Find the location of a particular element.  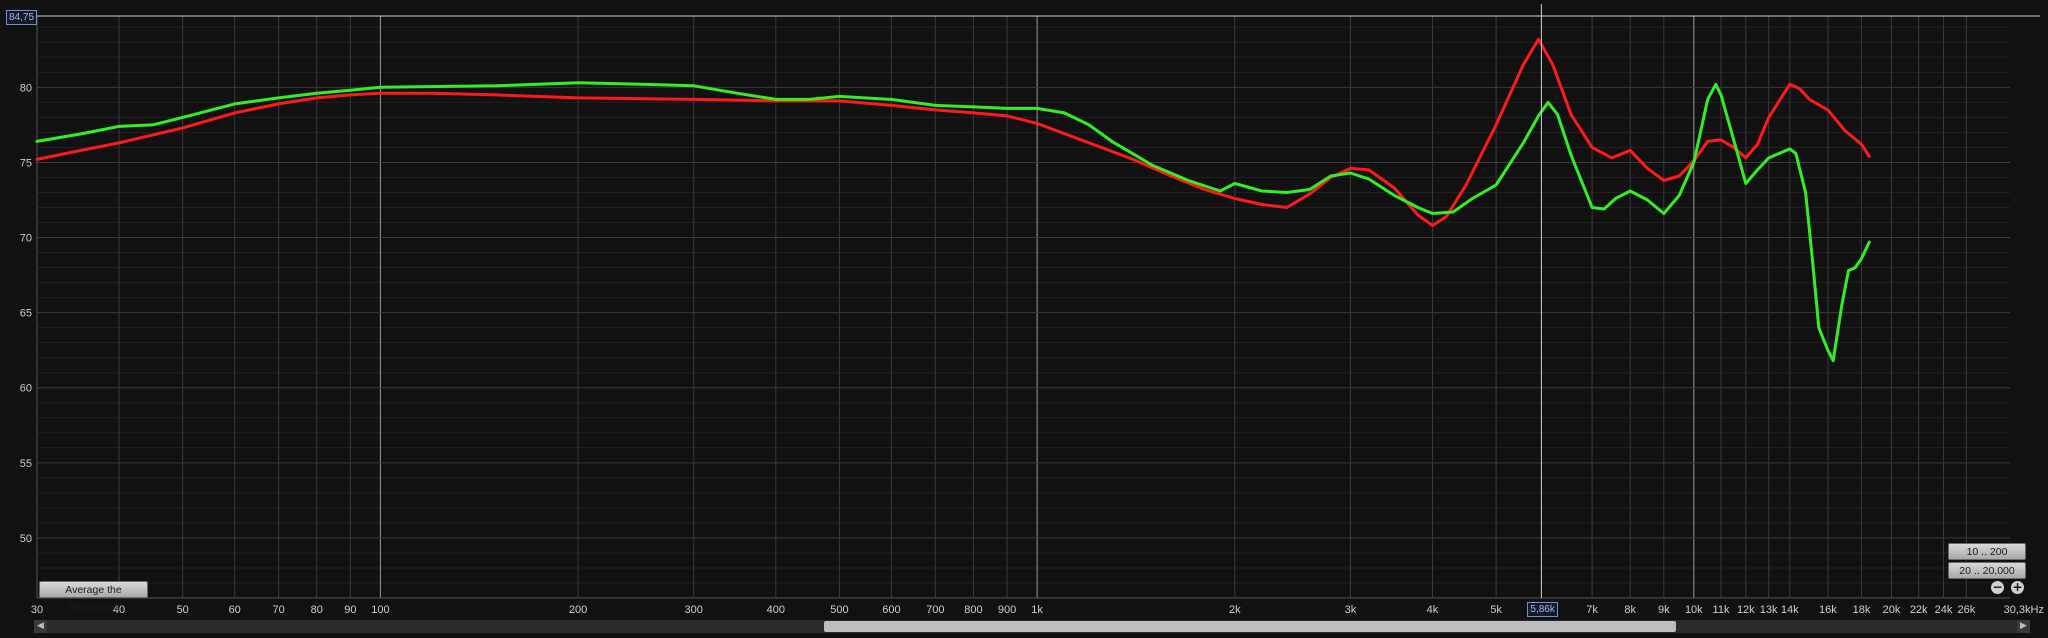

x-tick-label: 11k is located at coordinates (1721, 610).